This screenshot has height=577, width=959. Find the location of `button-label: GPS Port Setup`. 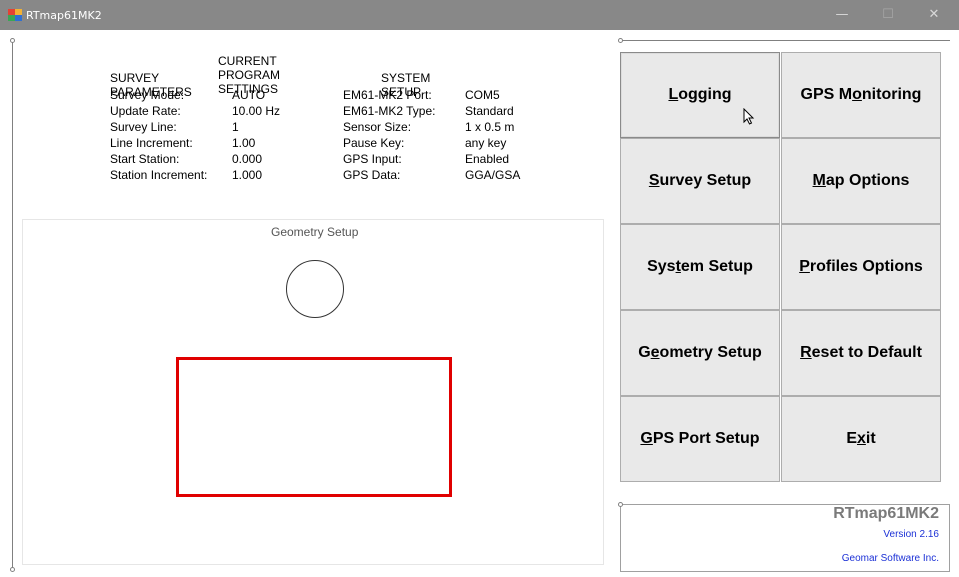

button-label: GPS Port Setup is located at coordinates (700, 438).